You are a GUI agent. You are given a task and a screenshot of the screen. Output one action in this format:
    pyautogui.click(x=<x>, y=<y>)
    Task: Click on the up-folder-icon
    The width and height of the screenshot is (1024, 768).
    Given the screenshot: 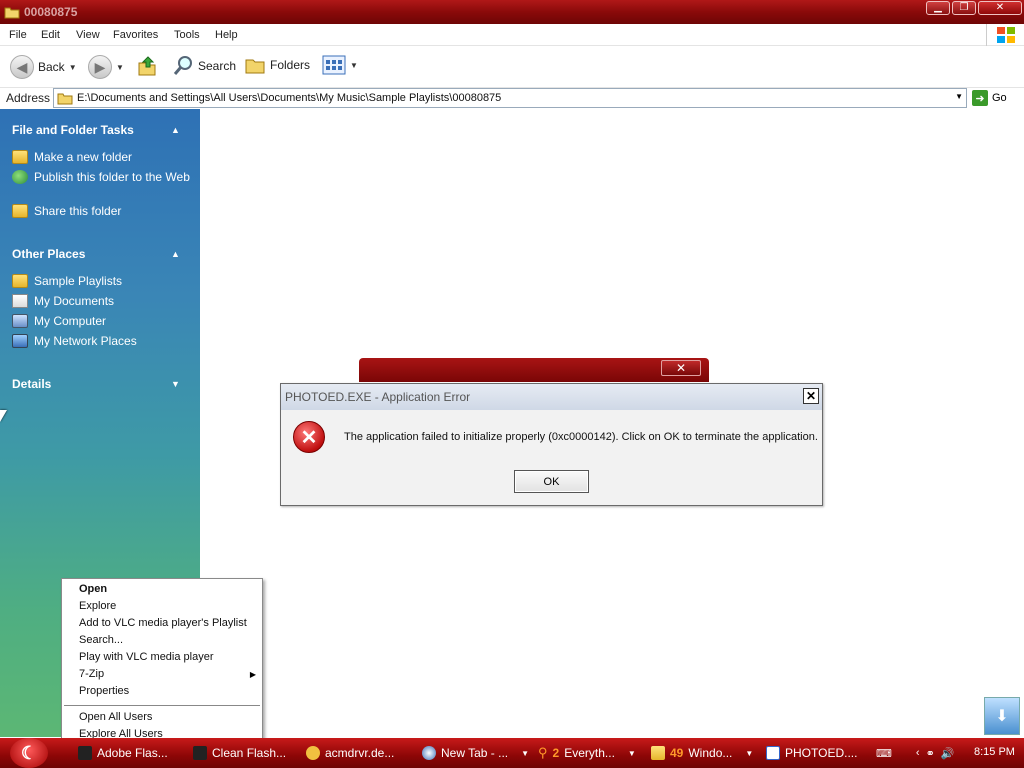 What is the action you would take?
    pyautogui.click(x=147, y=66)
    